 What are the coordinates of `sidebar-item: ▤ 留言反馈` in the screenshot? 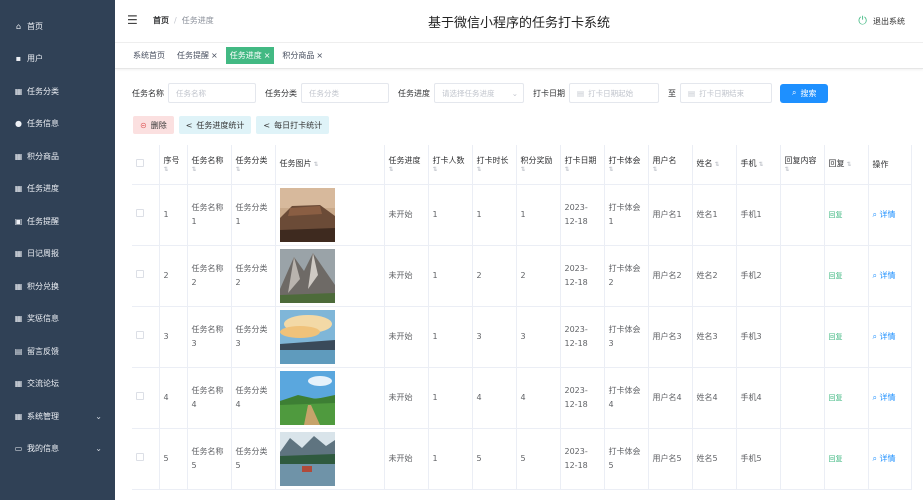 It's located at (57, 351).